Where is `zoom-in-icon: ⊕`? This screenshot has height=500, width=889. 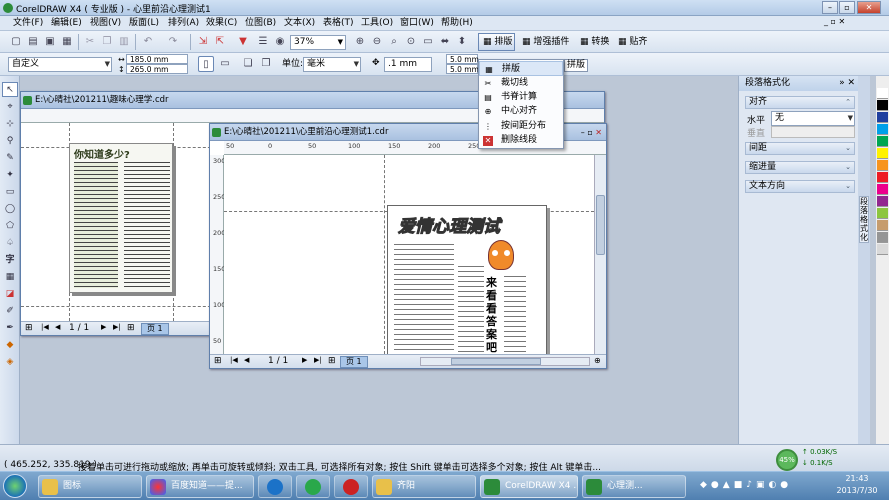 zoom-in-icon: ⊕ is located at coordinates (360, 42).